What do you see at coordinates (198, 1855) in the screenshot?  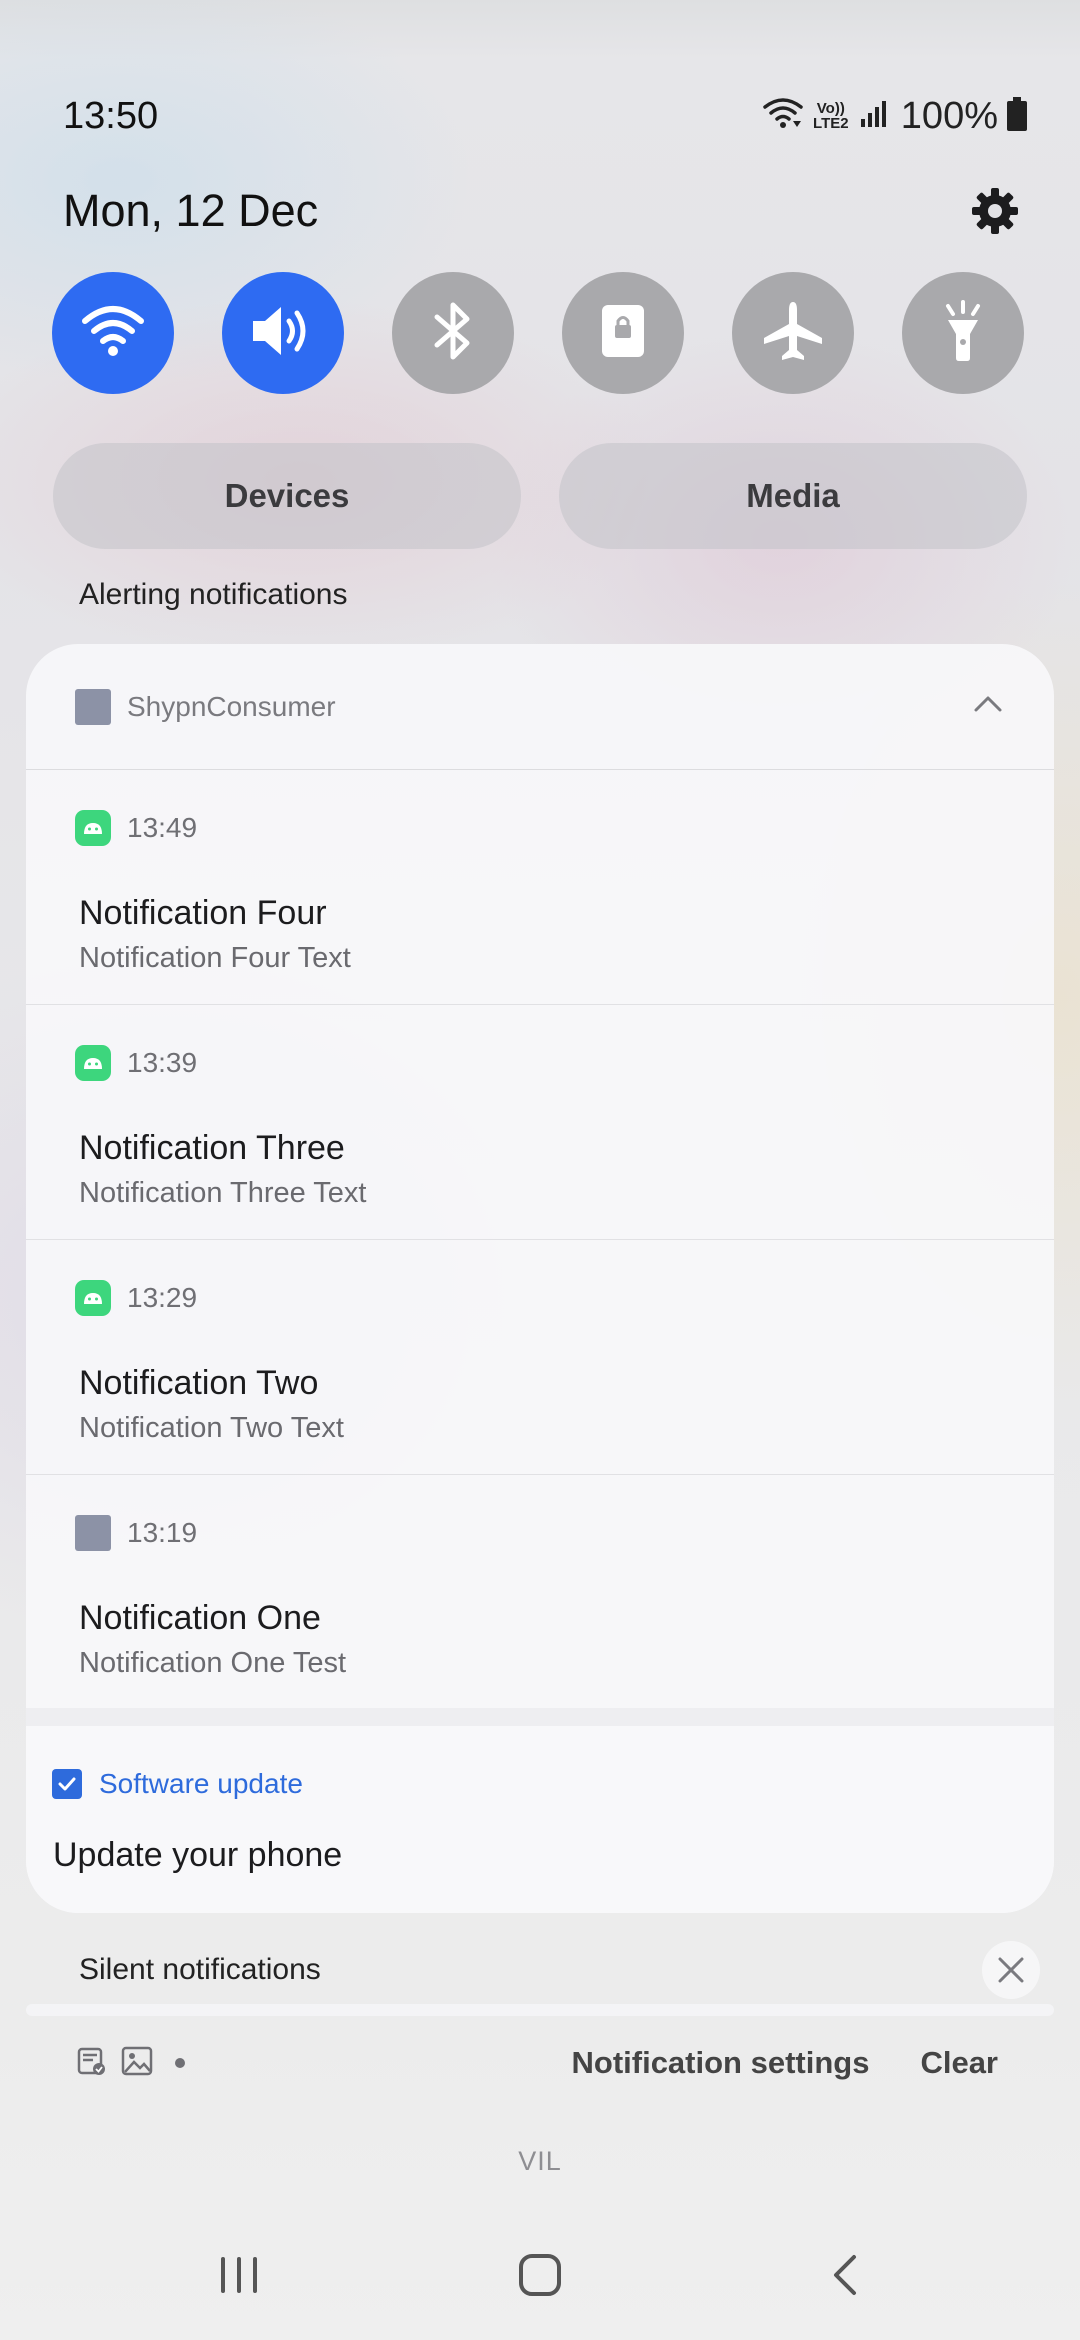 I see `software-update-title: Update your phone` at bounding box center [198, 1855].